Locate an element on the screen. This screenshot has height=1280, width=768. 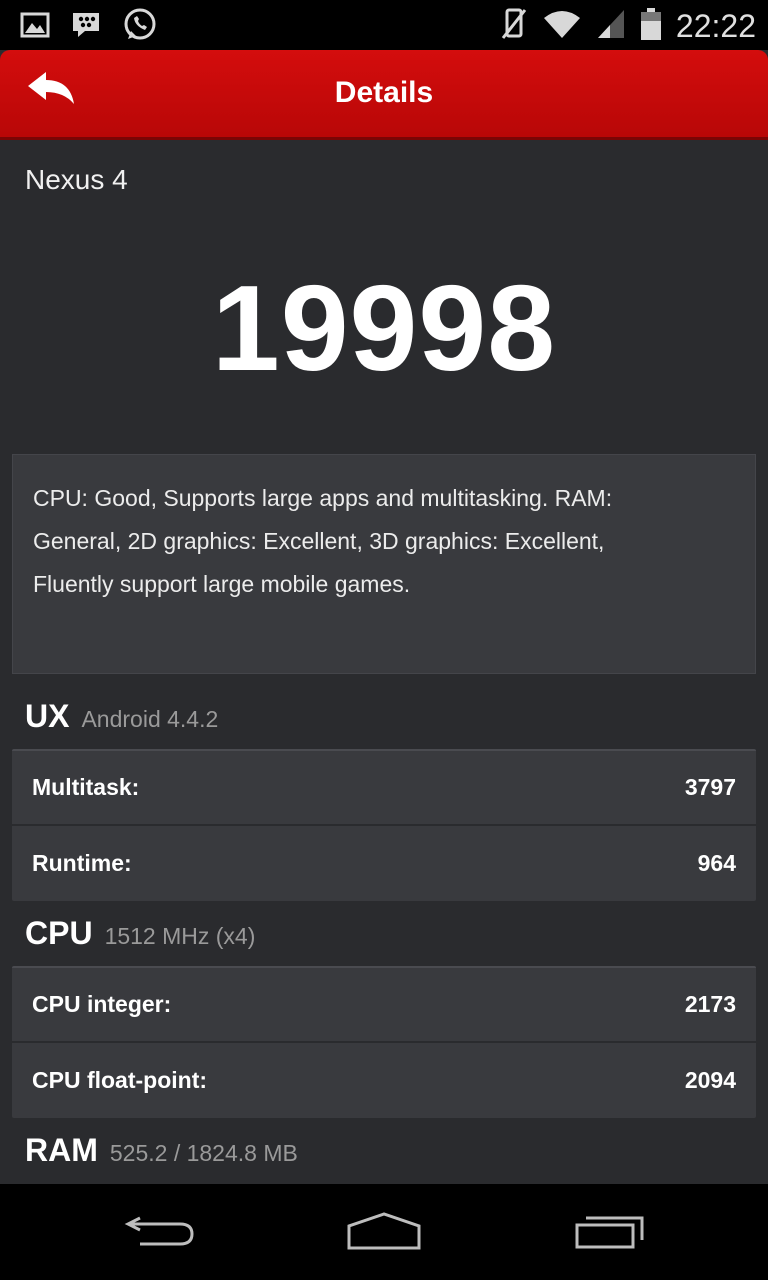
clock: 22:22 is located at coordinates (715, 26).